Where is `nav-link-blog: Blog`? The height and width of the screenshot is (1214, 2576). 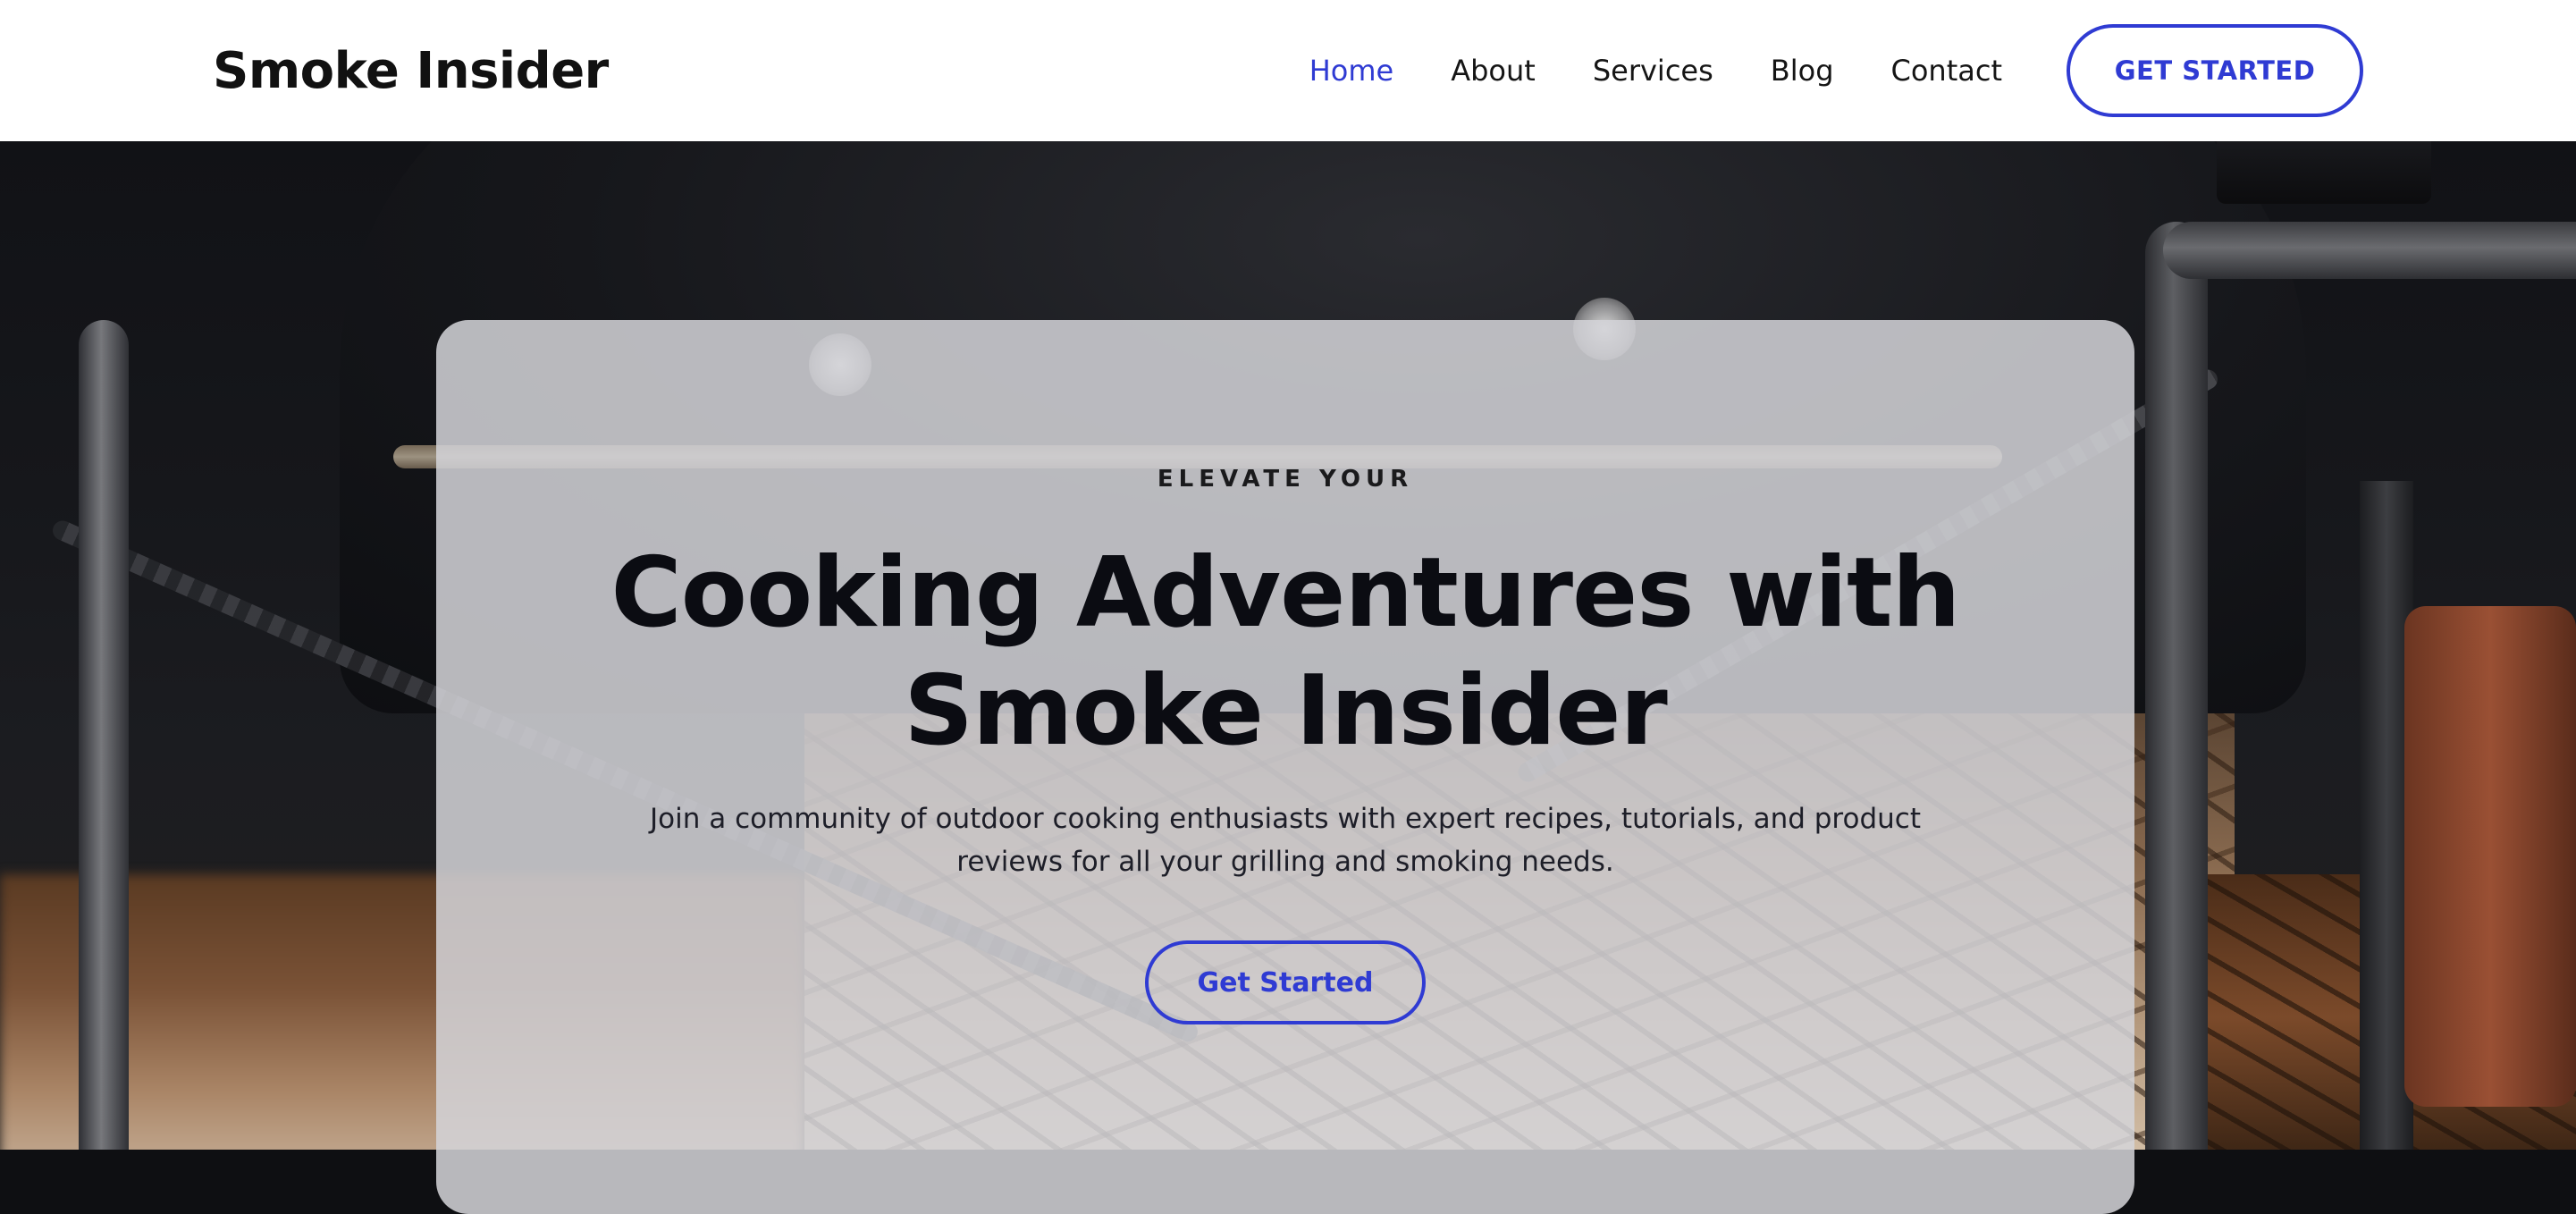
nav-link-blog: Blog is located at coordinates (1803, 71).